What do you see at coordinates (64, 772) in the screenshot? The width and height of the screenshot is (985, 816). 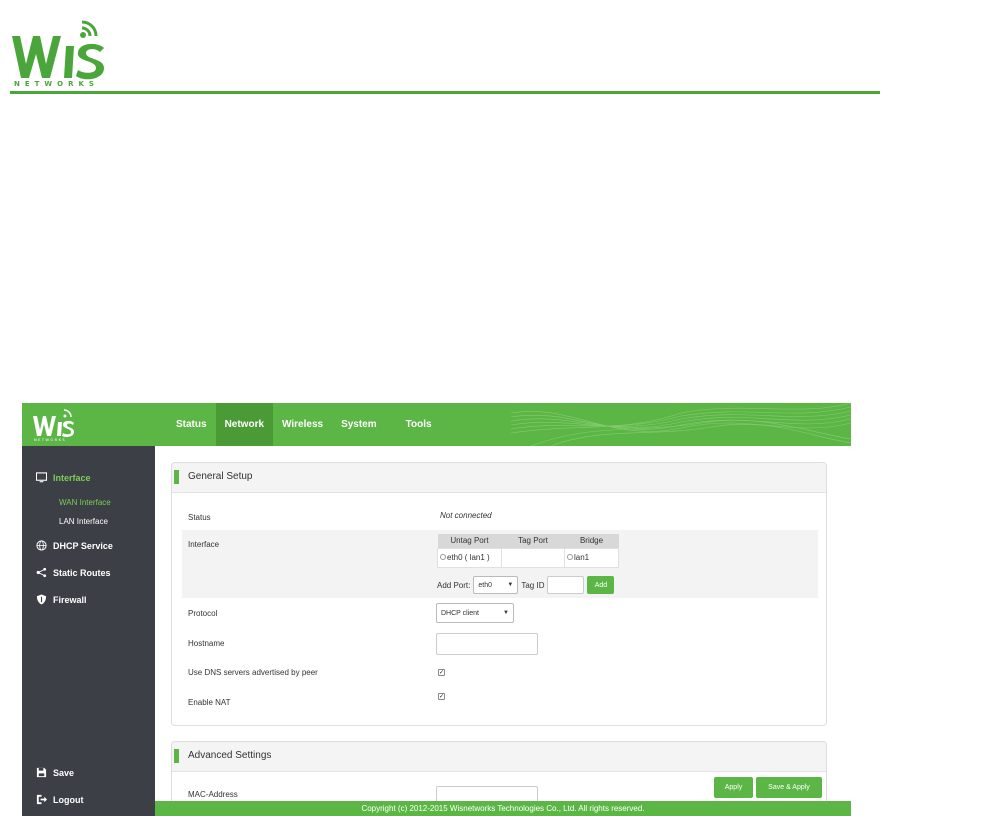 I see `sidebar-save-label: Save` at bounding box center [64, 772].